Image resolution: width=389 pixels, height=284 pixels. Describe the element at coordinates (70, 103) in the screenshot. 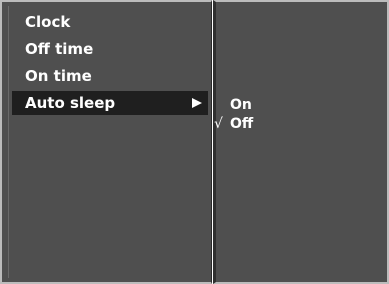

I see `menu-item-label: Auto sleep` at that location.